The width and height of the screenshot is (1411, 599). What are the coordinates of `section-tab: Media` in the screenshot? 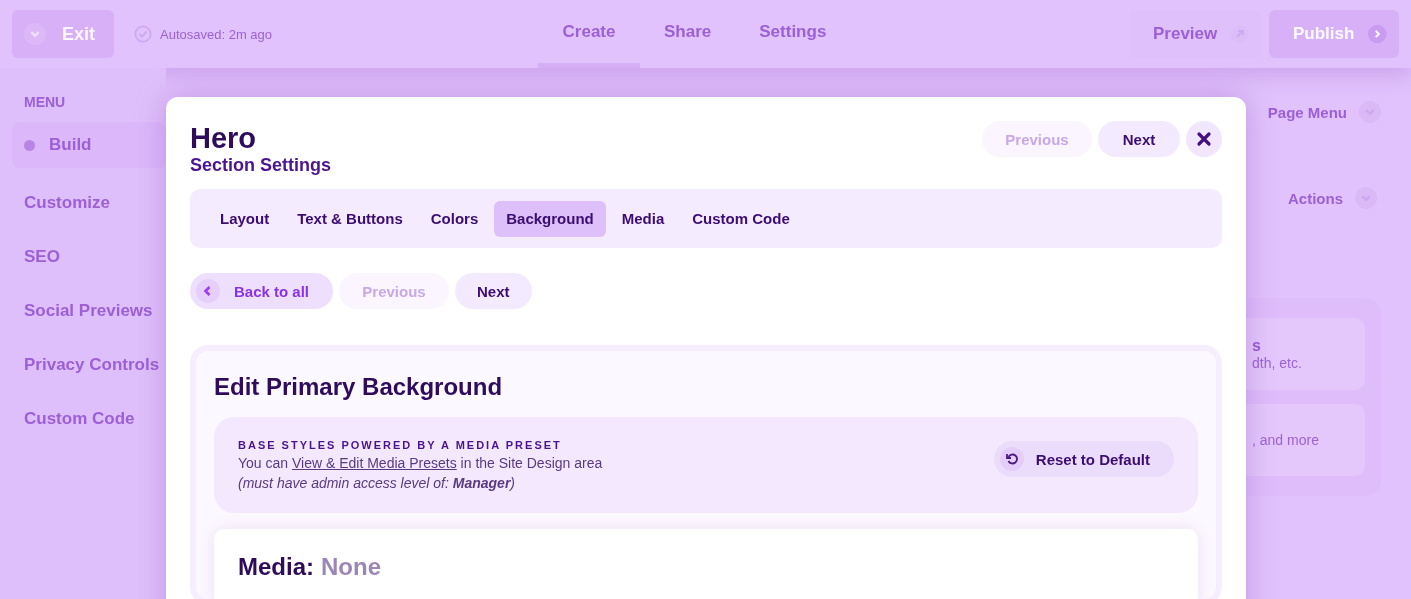 It's located at (643, 218).